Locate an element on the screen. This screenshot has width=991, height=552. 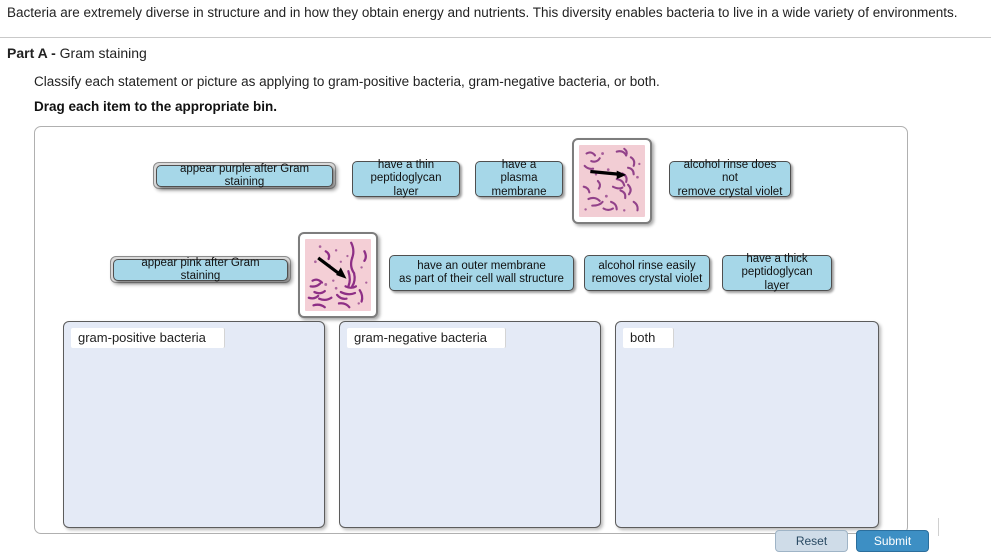
item-micrograph-purple is located at coordinates (612, 181).